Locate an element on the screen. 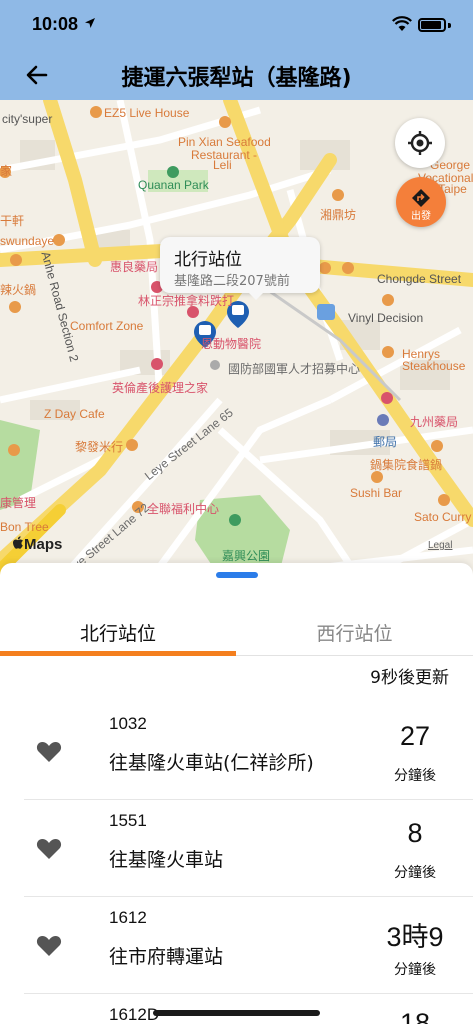 The height and width of the screenshot is (1024, 473). maps-brand-text: Maps is located at coordinates (43, 544).